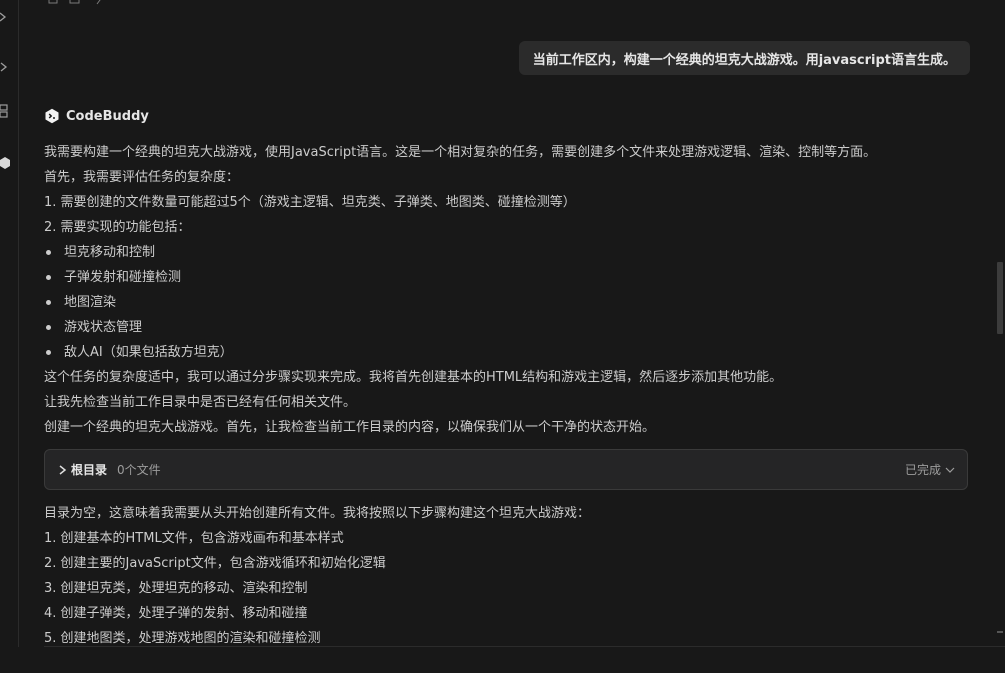  Describe the element at coordinates (509, 252) in the screenshot. I see `list-item: 坦克移动和控制` at that location.